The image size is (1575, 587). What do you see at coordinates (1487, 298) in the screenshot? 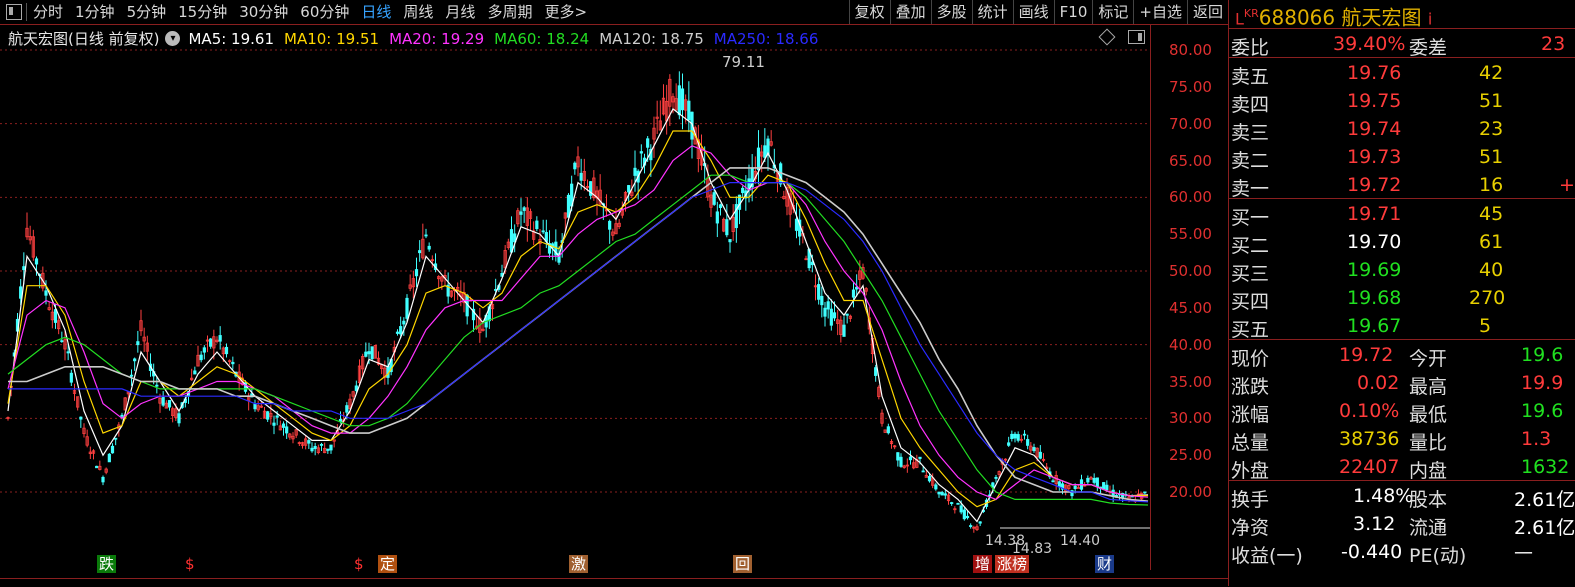
I see `buy-volume: 270` at bounding box center [1487, 298].